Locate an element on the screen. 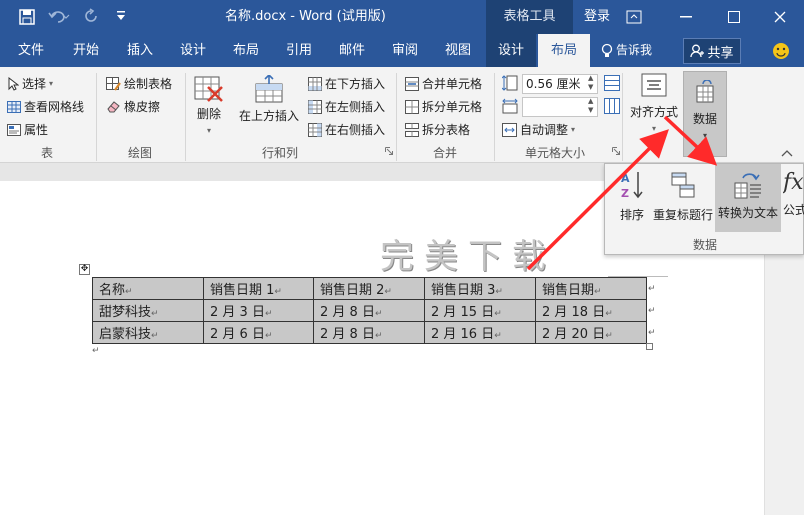 This screenshot has height=515, width=804. annotation-arrows is located at coordinates (622, 193).